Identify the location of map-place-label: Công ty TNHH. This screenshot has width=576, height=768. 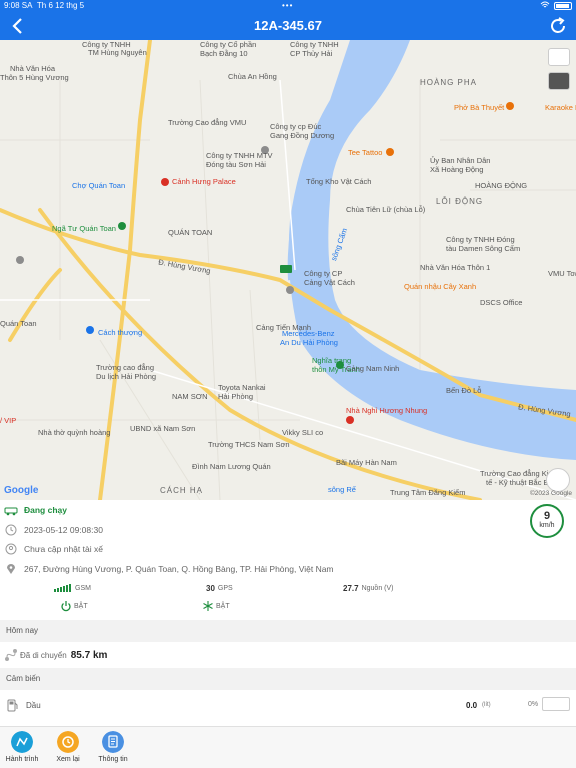
(314, 44).